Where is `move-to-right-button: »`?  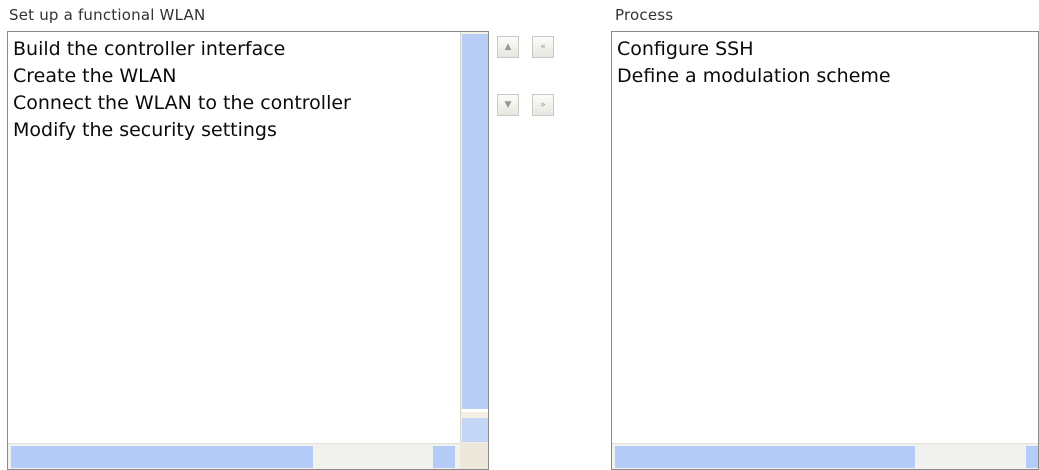
move-to-right-button: » is located at coordinates (543, 105).